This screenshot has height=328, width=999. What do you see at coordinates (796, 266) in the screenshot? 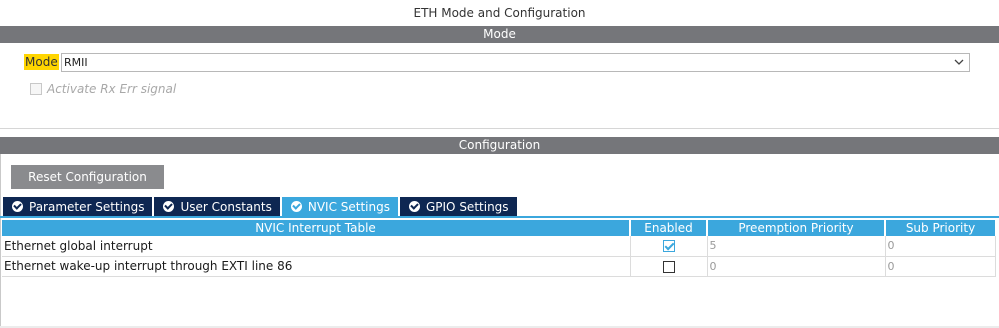
I see `preemption-priority-cell: 0` at bounding box center [796, 266].